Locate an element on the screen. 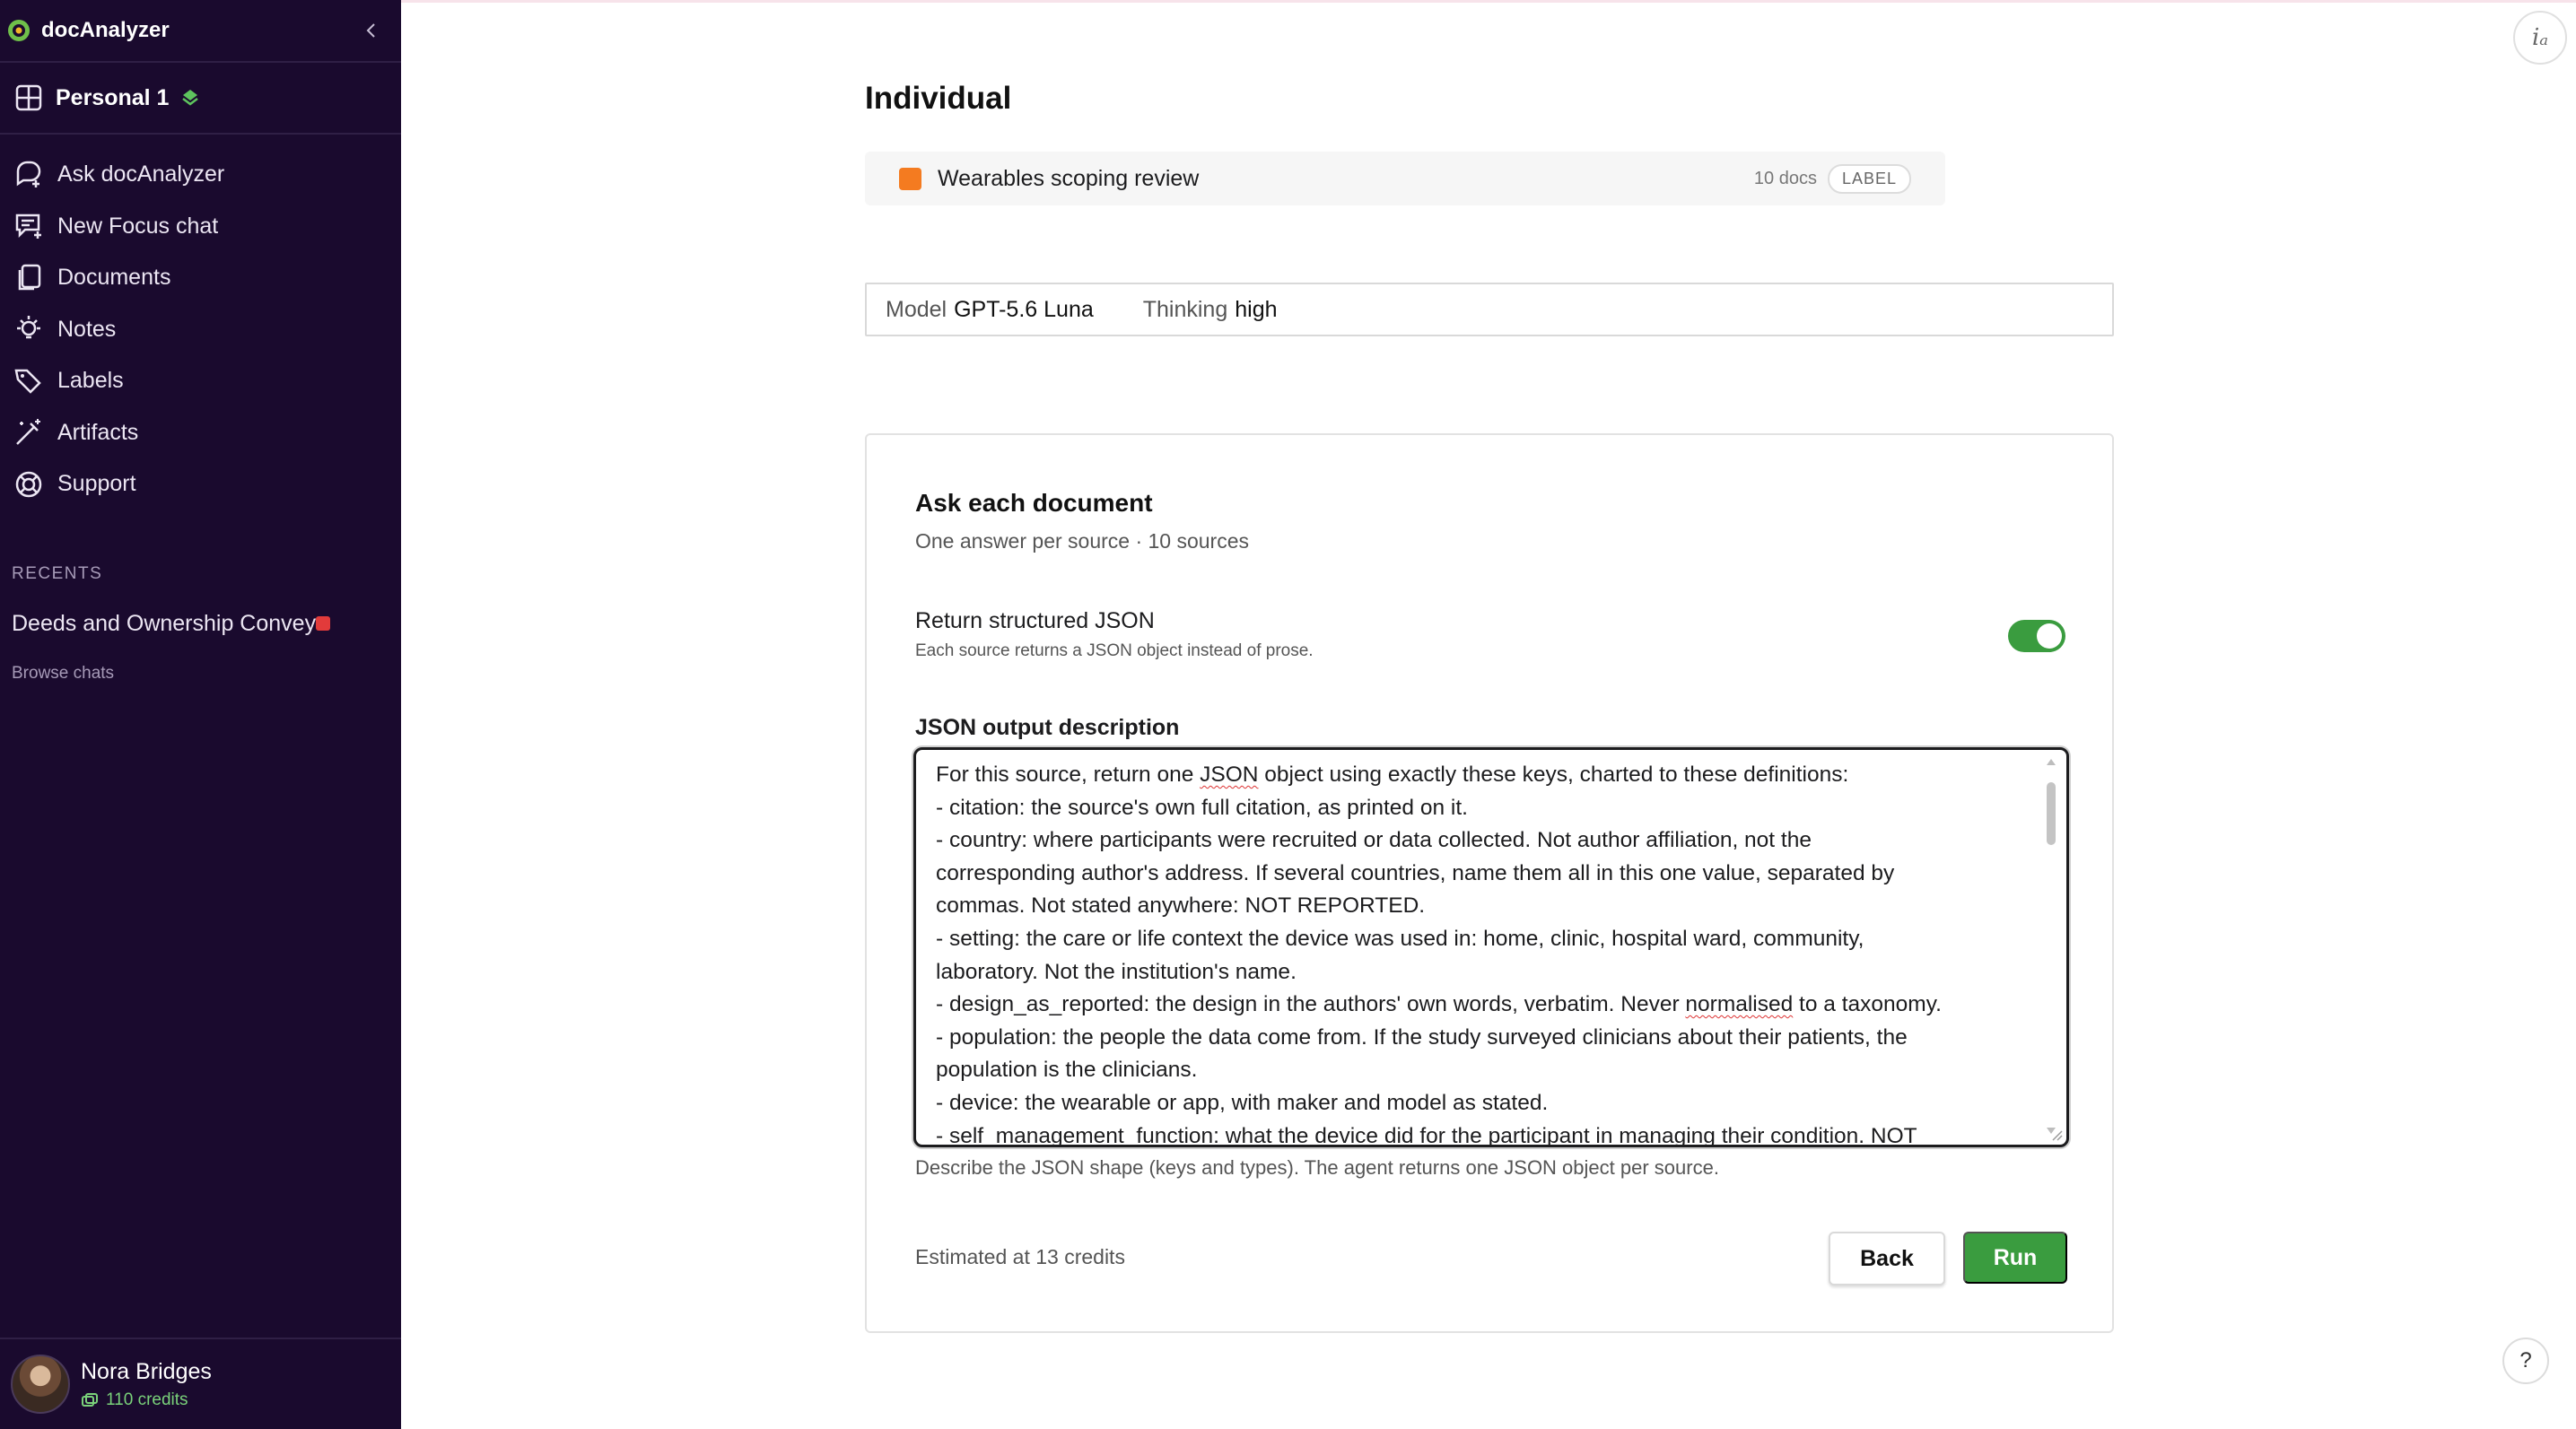 The width and height of the screenshot is (2576, 1429). thinking-key: Thinking is located at coordinates (1185, 309).